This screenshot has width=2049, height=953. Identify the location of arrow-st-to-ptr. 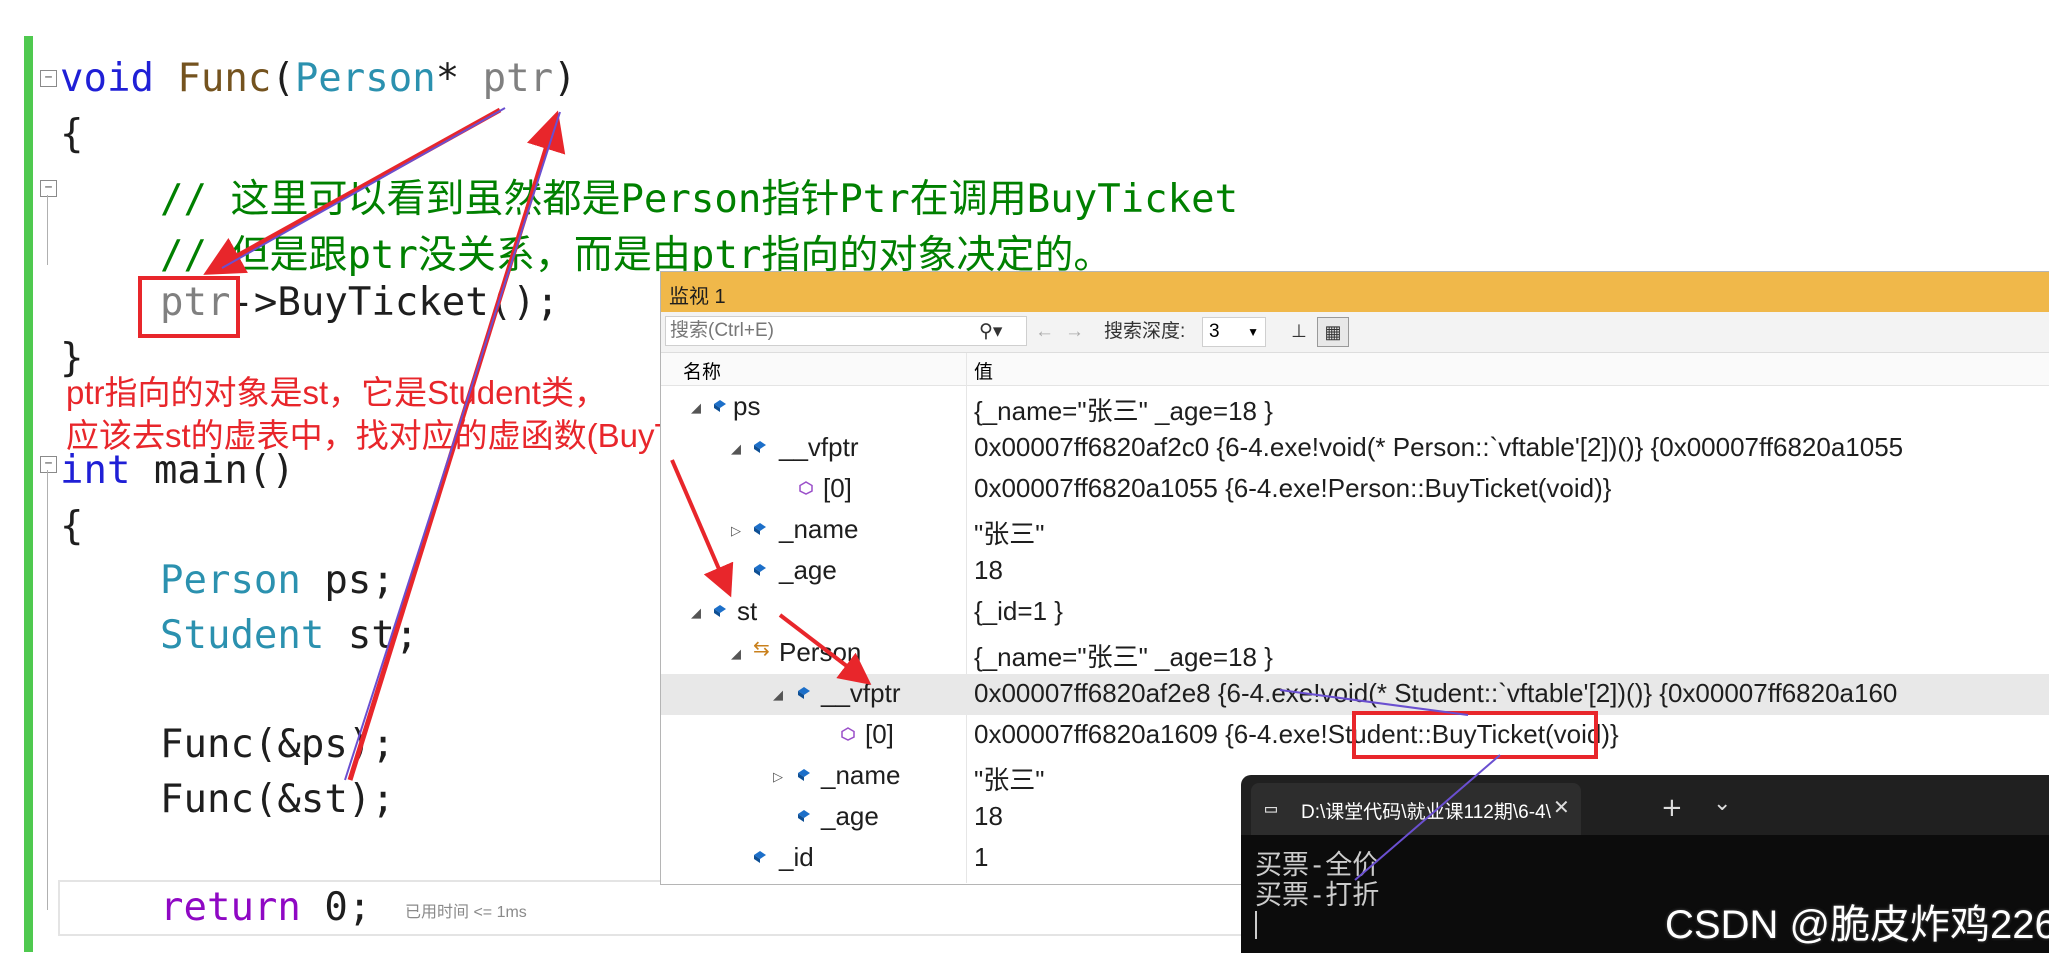
(456, 445).